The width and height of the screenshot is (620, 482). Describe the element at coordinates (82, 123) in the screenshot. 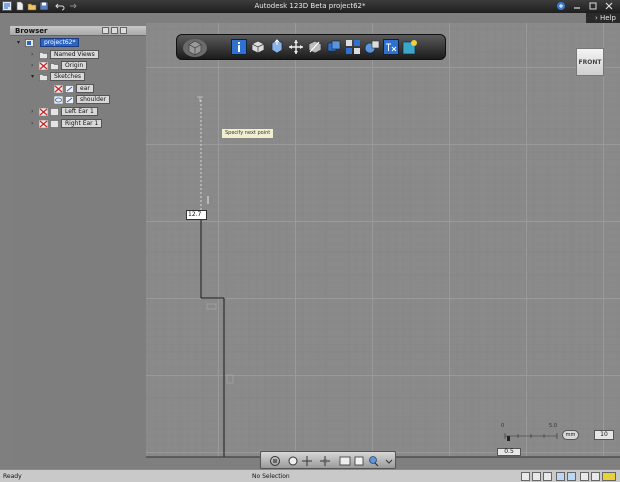

I see `tree-label: Right Ear 1` at that location.